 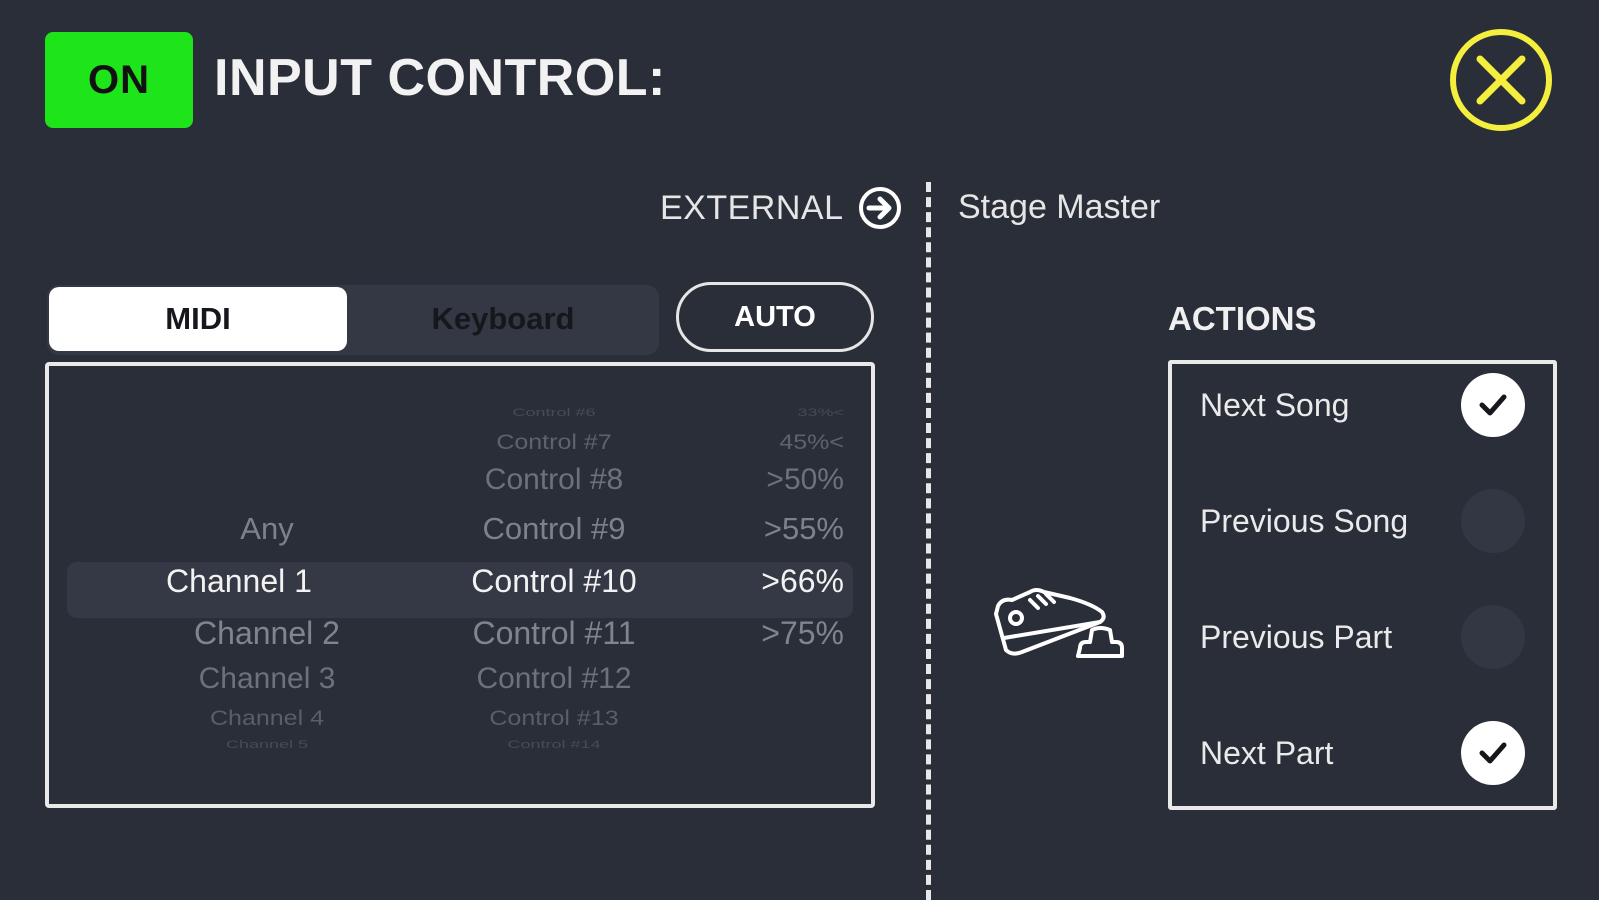 What do you see at coordinates (744, 480) in the screenshot?
I see `picker-item: >50%` at bounding box center [744, 480].